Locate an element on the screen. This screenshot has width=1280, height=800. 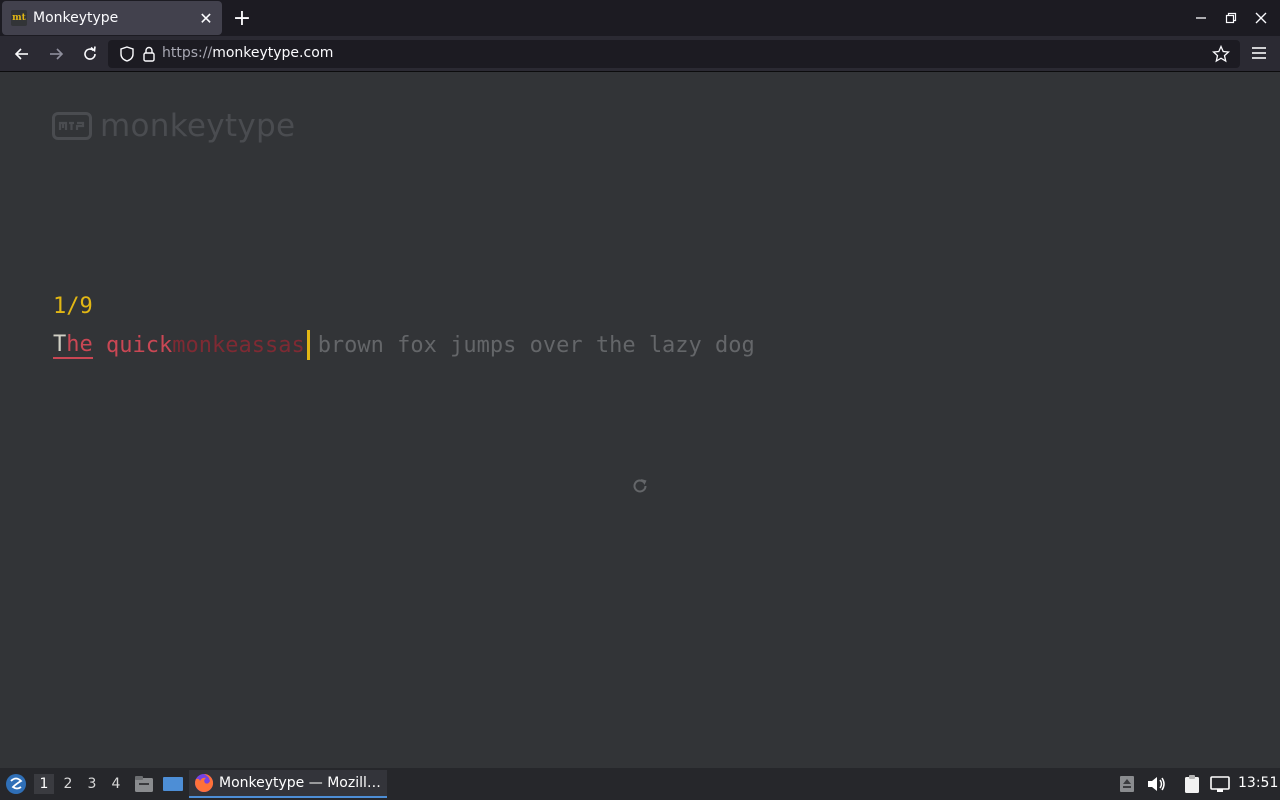
url-bar: https://monkeytype.com is located at coordinates (674, 54).